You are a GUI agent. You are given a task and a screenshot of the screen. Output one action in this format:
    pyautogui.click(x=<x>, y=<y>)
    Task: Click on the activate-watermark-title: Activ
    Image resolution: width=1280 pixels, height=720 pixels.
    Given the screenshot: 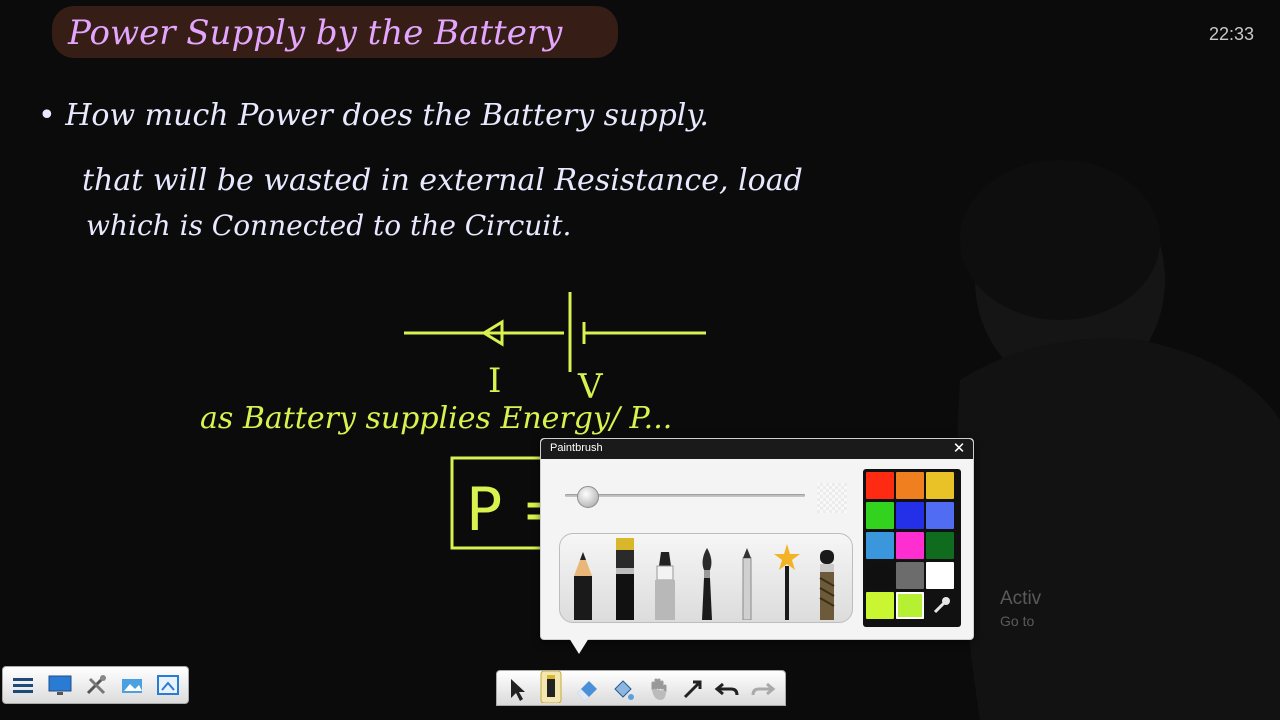 What is the action you would take?
    pyautogui.click(x=1021, y=598)
    